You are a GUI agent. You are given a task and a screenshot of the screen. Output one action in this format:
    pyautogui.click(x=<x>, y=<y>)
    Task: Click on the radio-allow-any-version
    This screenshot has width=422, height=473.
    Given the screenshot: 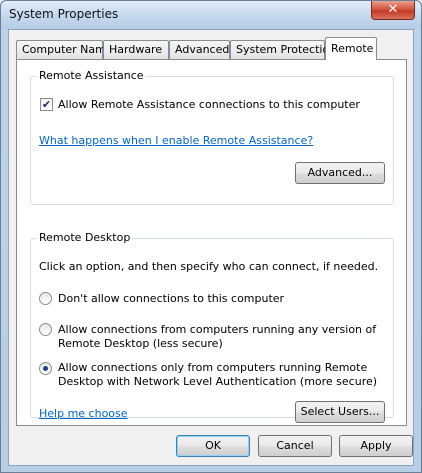 What is the action you would take?
    pyautogui.click(x=45, y=329)
    